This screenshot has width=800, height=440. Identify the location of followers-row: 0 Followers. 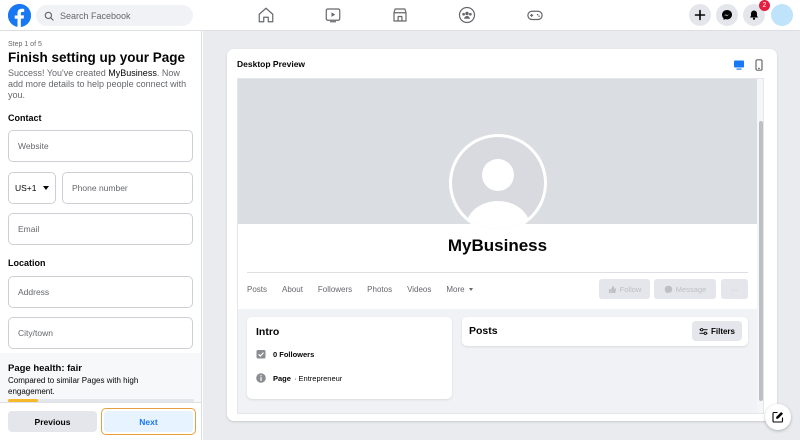
(286, 354).